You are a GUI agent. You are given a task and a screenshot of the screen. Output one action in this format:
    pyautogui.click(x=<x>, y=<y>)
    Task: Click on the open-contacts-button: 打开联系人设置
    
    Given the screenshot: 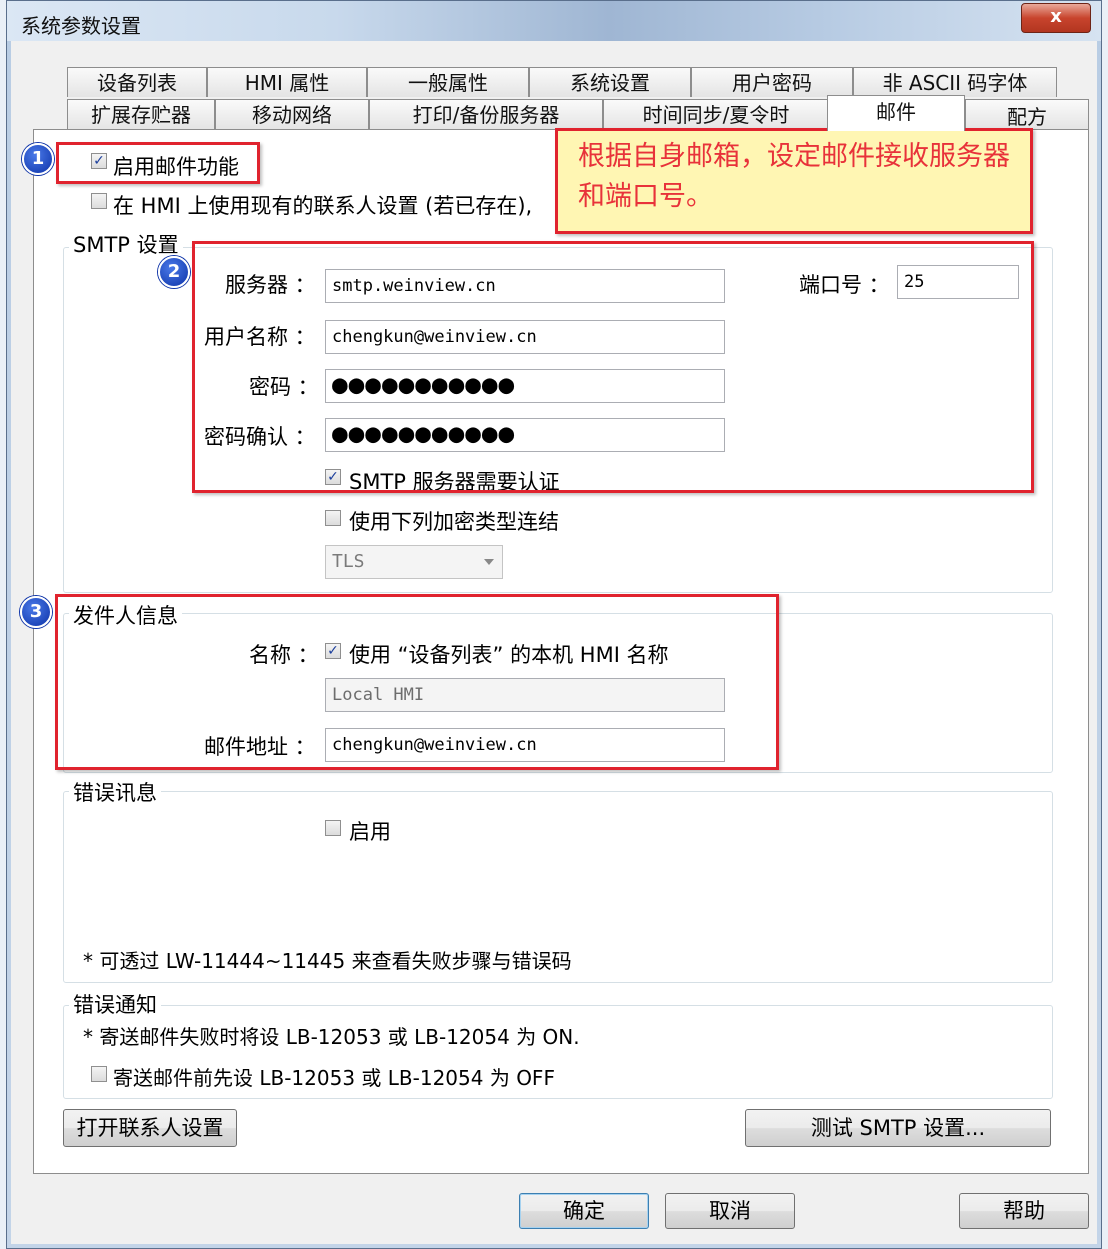 What is the action you would take?
    pyautogui.click(x=150, y=1128)
    